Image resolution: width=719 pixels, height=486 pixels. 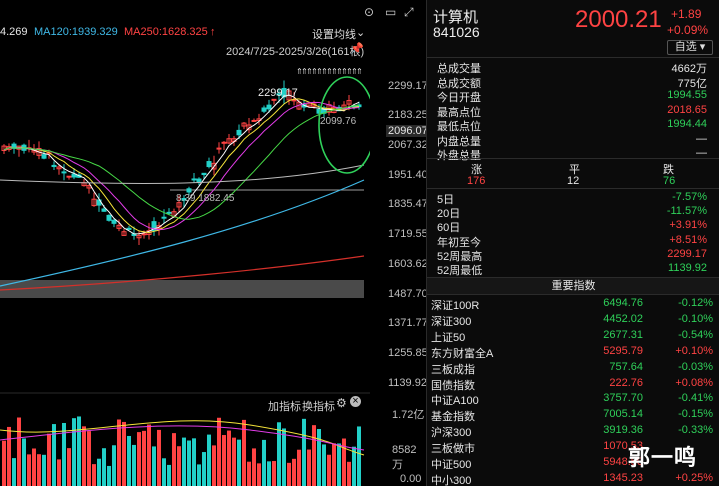 What do you see at coordinates (687, 95) in the screenshot?
I see `stat-value: 1994.55` at bounding box center [687, 95].